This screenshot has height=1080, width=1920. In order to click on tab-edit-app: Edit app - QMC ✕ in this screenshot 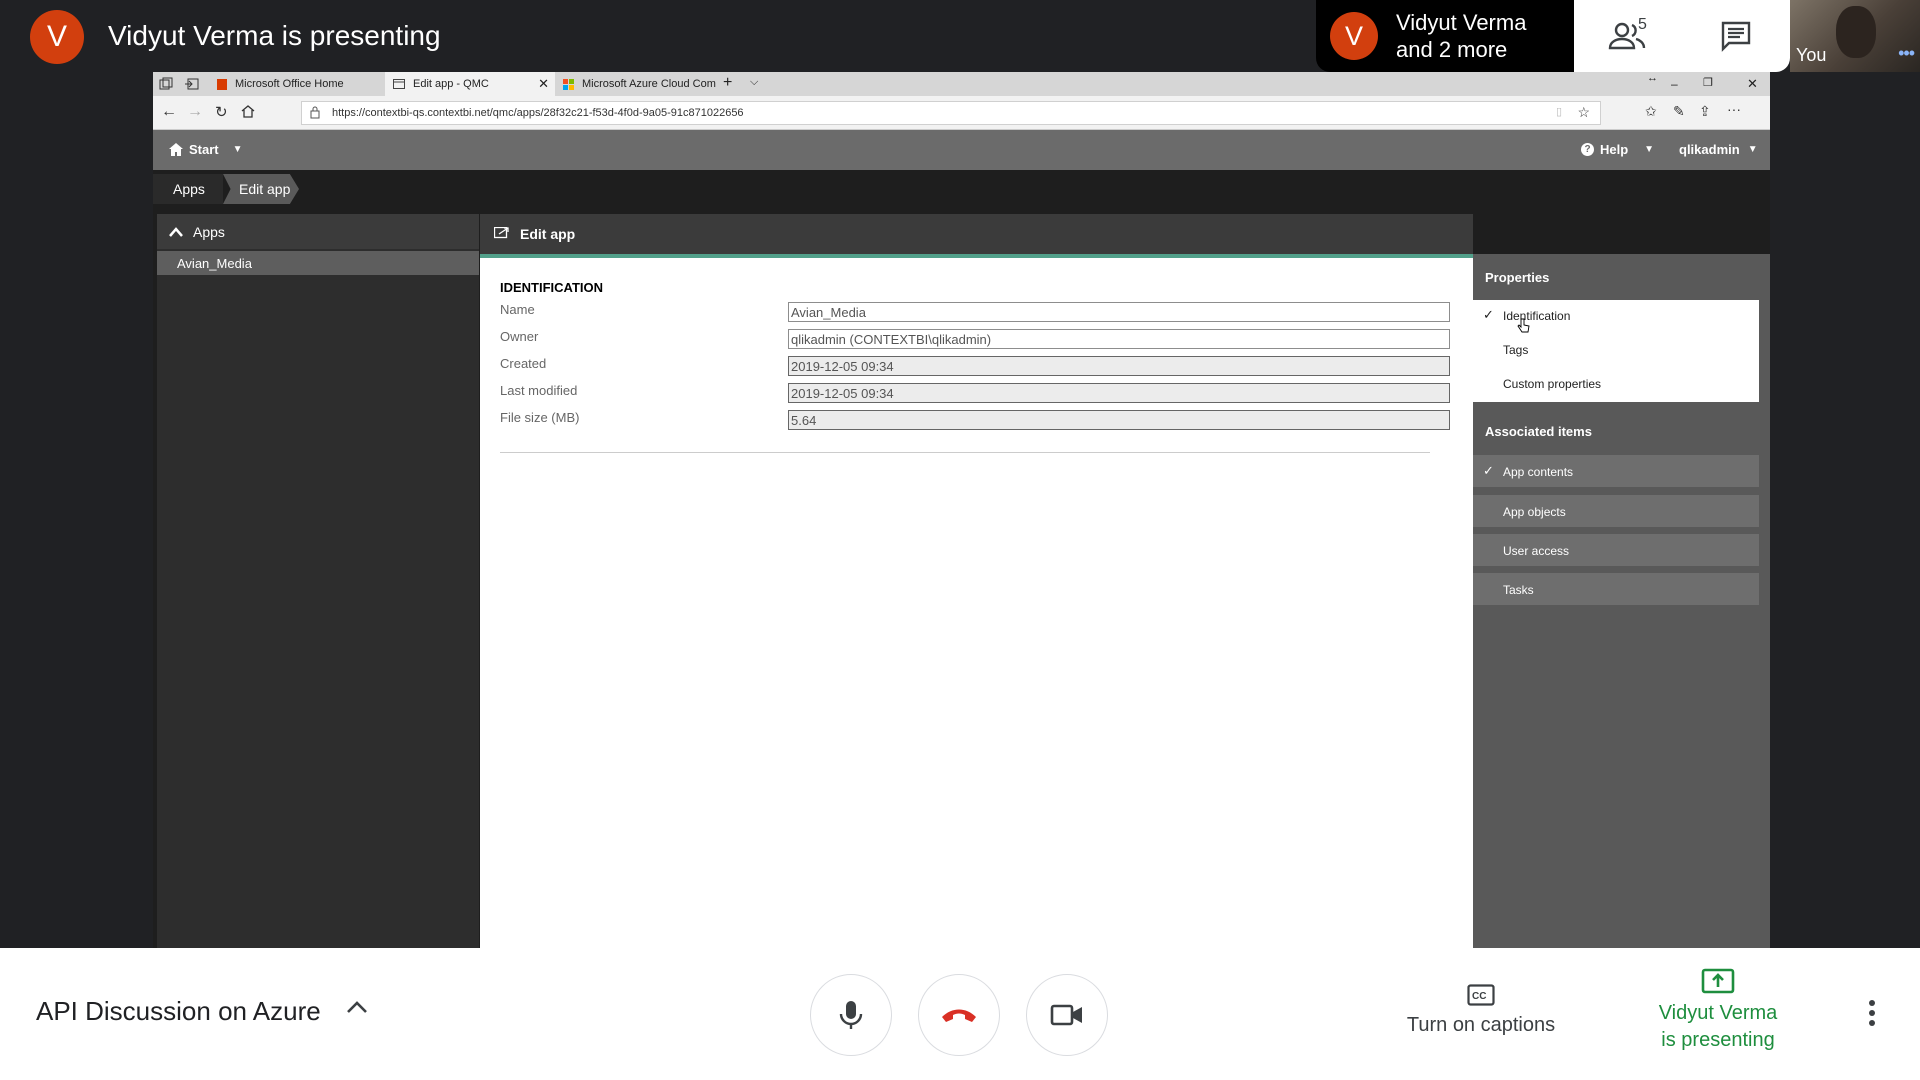, I will do `click(470, 84)`.